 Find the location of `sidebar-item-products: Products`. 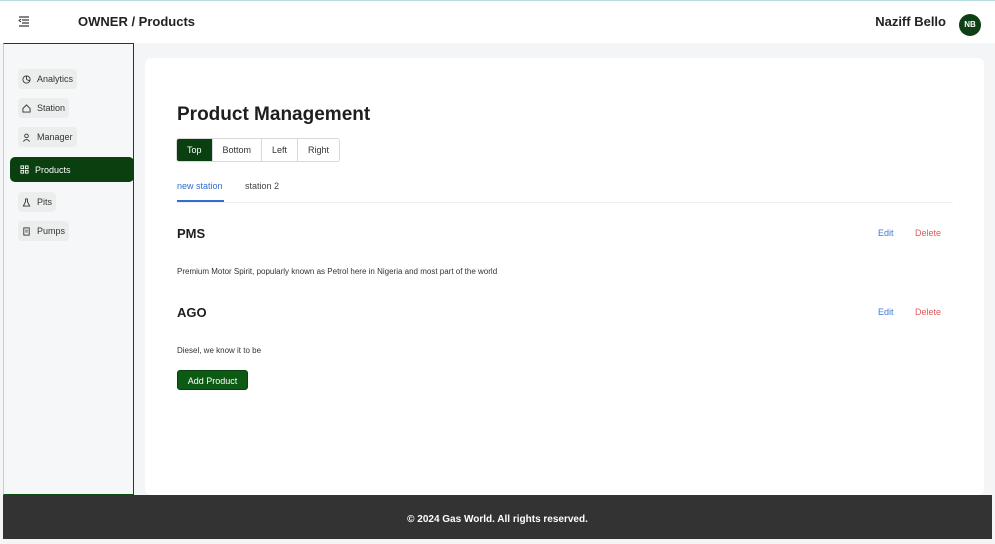

sidebar-item-products: Products is located at coordinates (72, 169).